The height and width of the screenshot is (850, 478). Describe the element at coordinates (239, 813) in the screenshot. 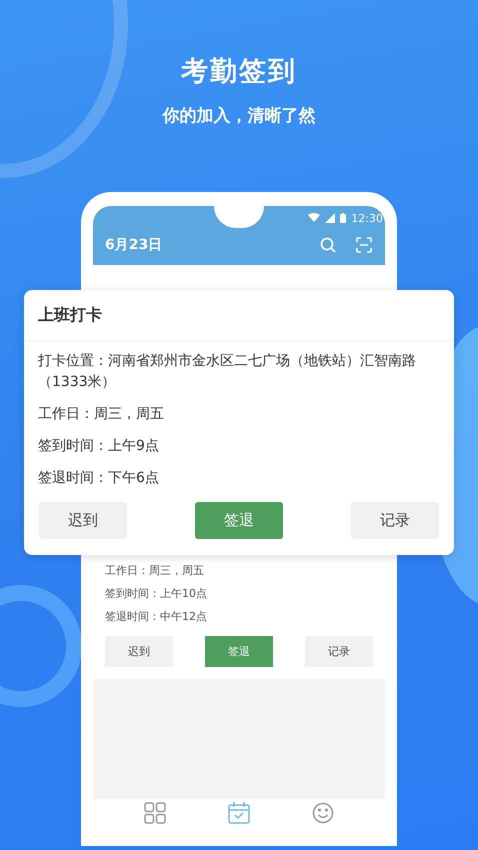

I see `calendar-tab-icon` at that location.